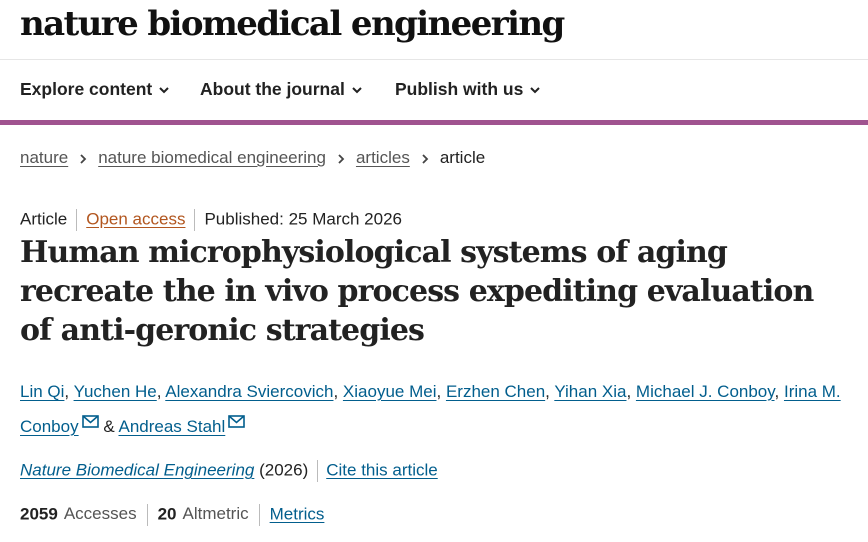  I want to click on breadcrumb-link-nature: nature, so click(44, 157).